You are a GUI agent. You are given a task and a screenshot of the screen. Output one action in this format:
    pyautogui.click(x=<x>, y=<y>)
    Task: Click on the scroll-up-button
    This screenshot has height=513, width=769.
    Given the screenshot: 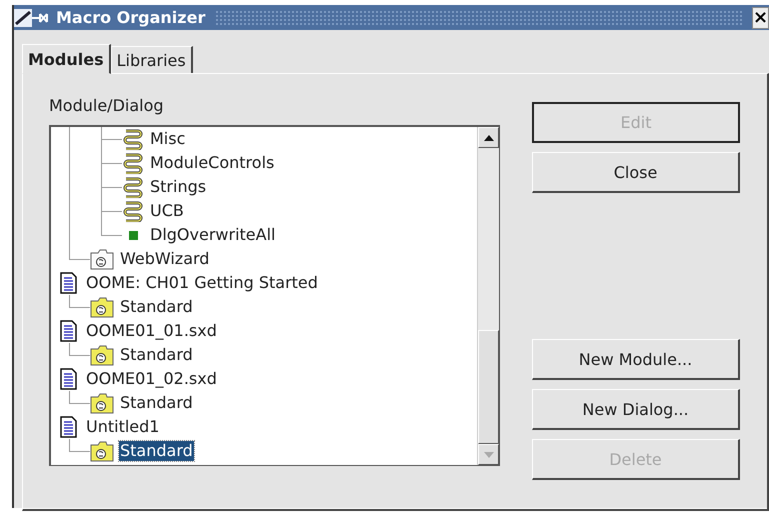 What is the action you would take?
    pyautogui.click(x=488, y=137)
    